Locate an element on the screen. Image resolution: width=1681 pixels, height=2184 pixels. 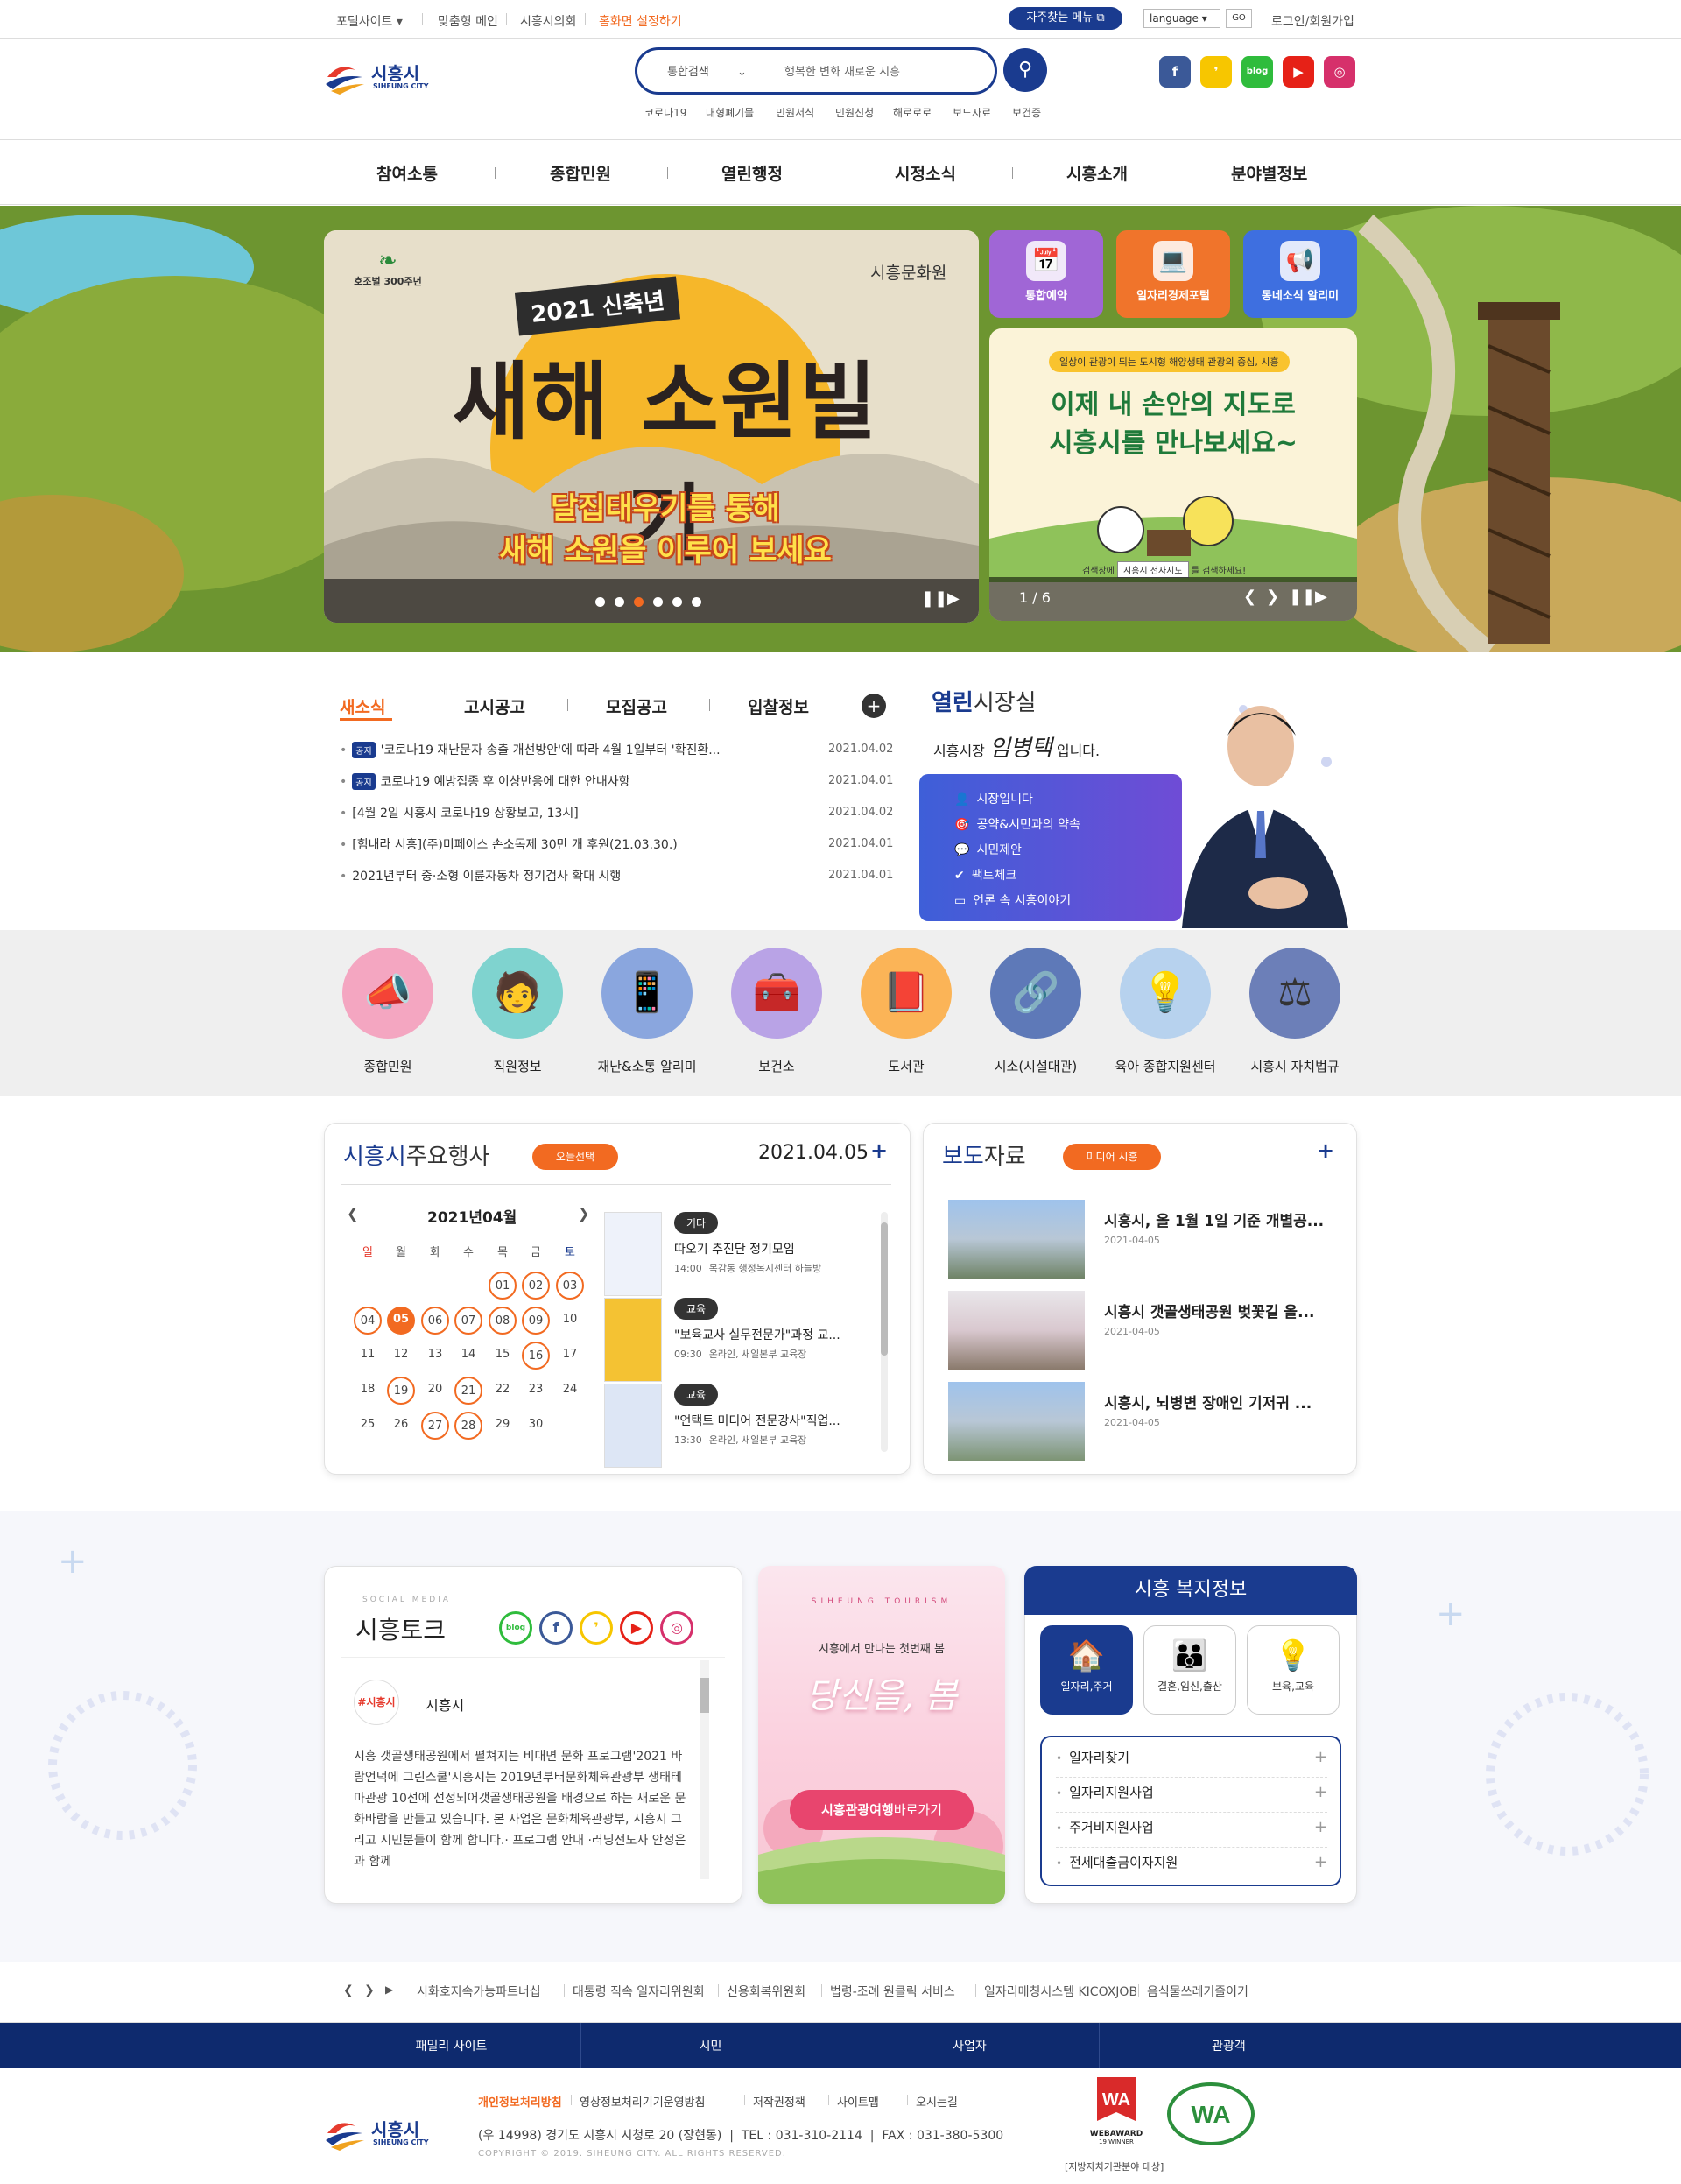
news-tab: 새소식 is located at coordinates (362, 706).